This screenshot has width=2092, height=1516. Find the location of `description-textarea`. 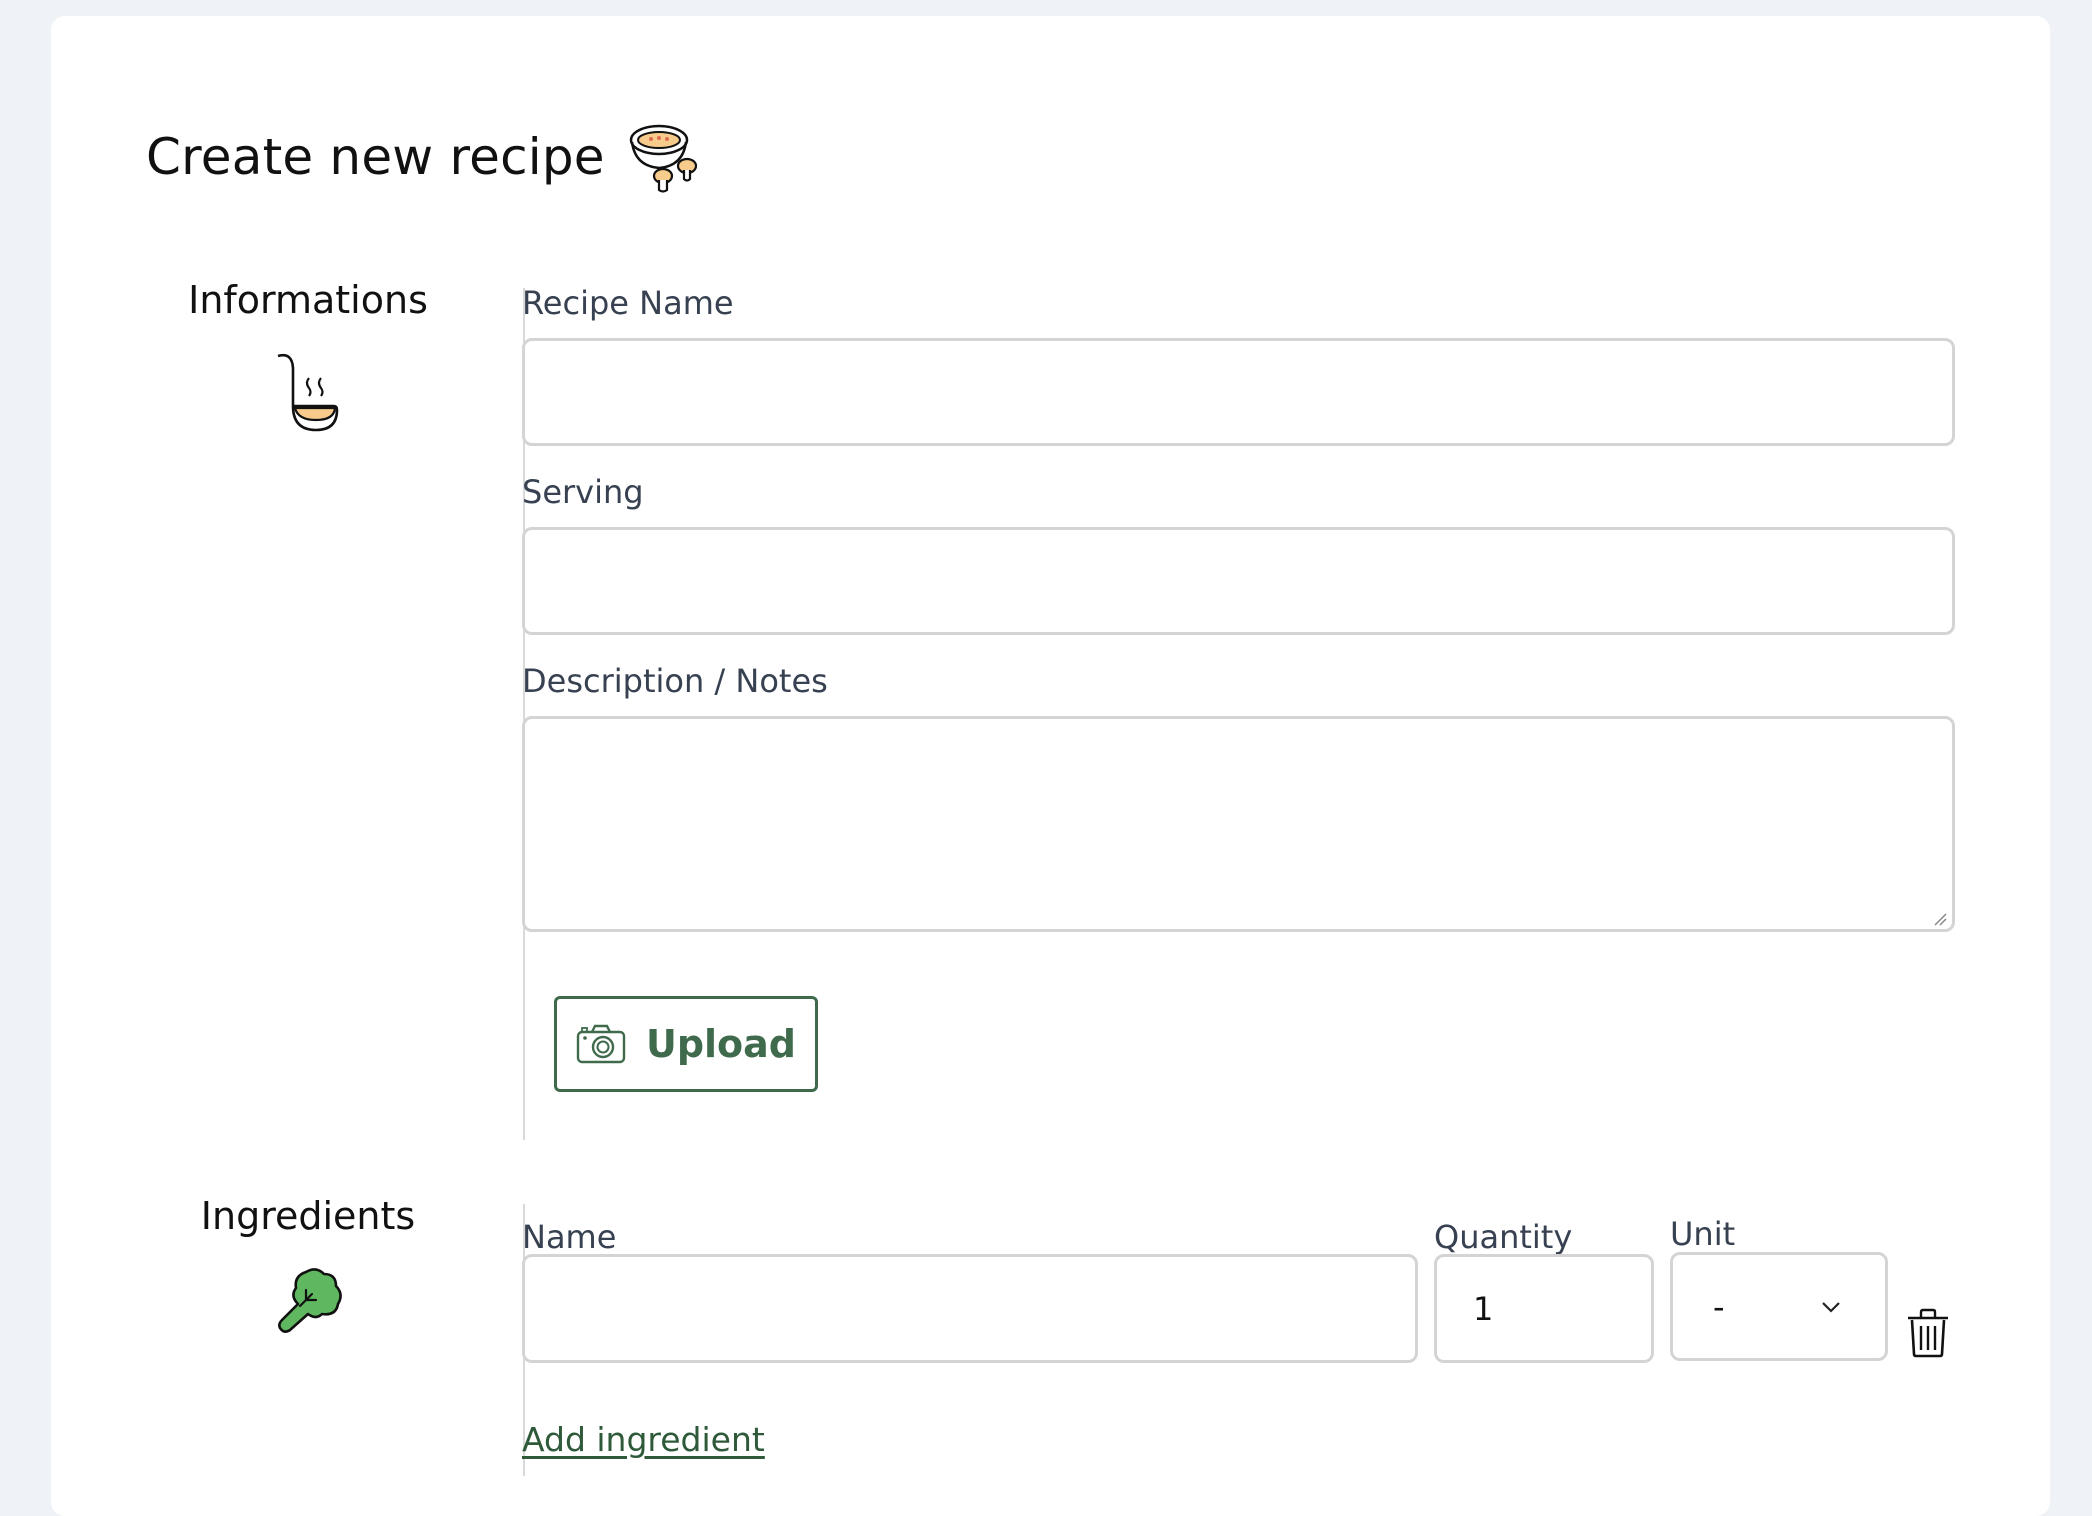

description-textarea is located at coordinates (1238, 824).